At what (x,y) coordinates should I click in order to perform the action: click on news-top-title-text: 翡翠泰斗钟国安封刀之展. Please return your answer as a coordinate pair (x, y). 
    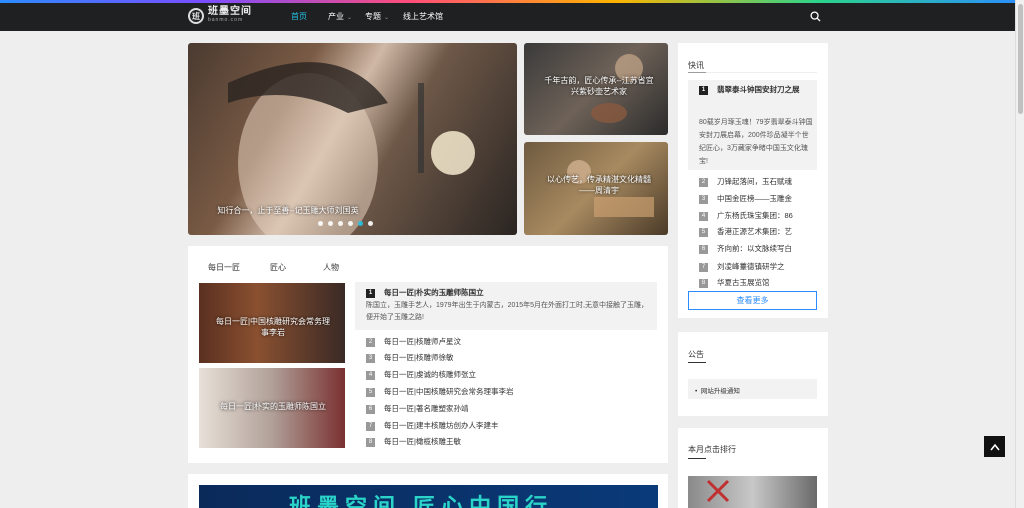
    Looking at the image, I should click on (758, 89).